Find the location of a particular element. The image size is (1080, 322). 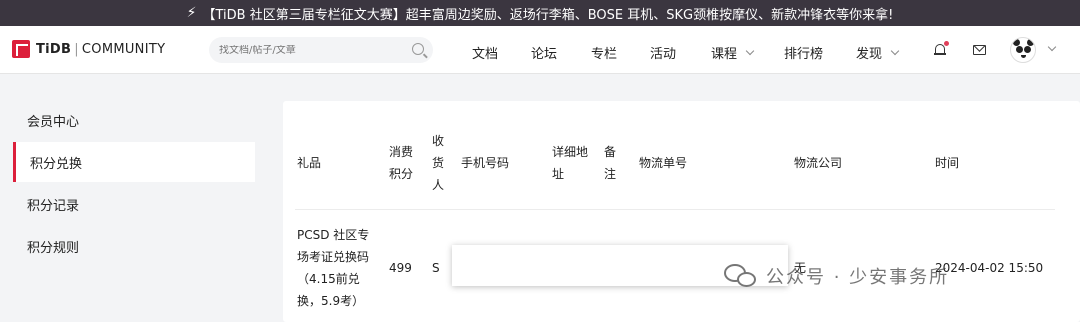

lightning-icon: ⚡ is located at coordinates (191, 13).